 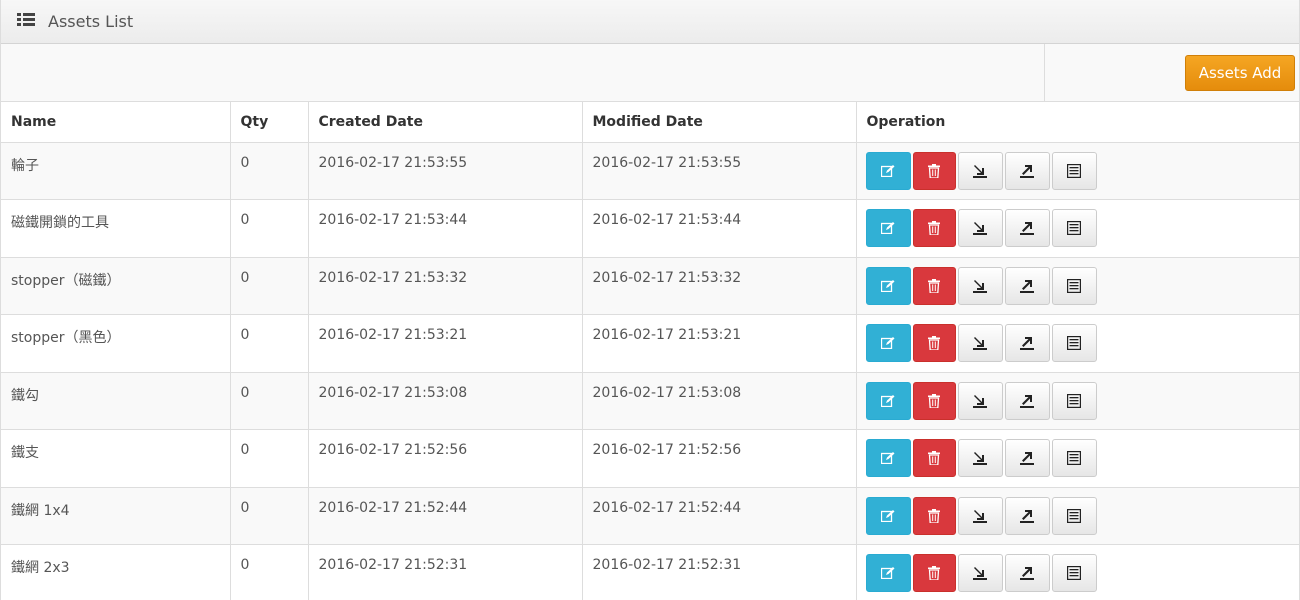 What do you see at coordinates (91, 21) in the screenshot?
I see `page-title: Assets List` at bounding box center [91, 21].